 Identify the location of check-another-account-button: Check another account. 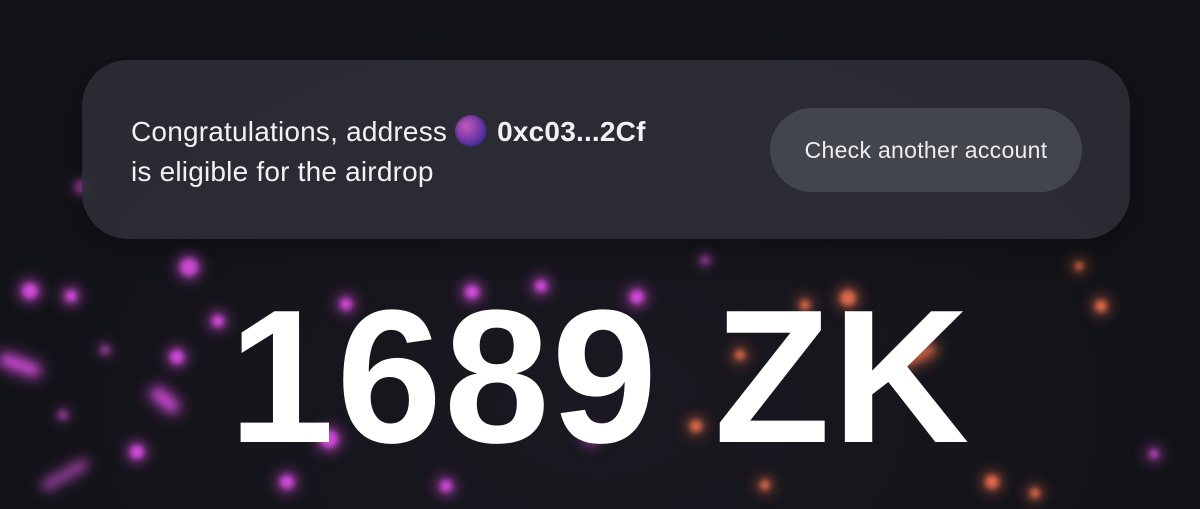
(926, 150).